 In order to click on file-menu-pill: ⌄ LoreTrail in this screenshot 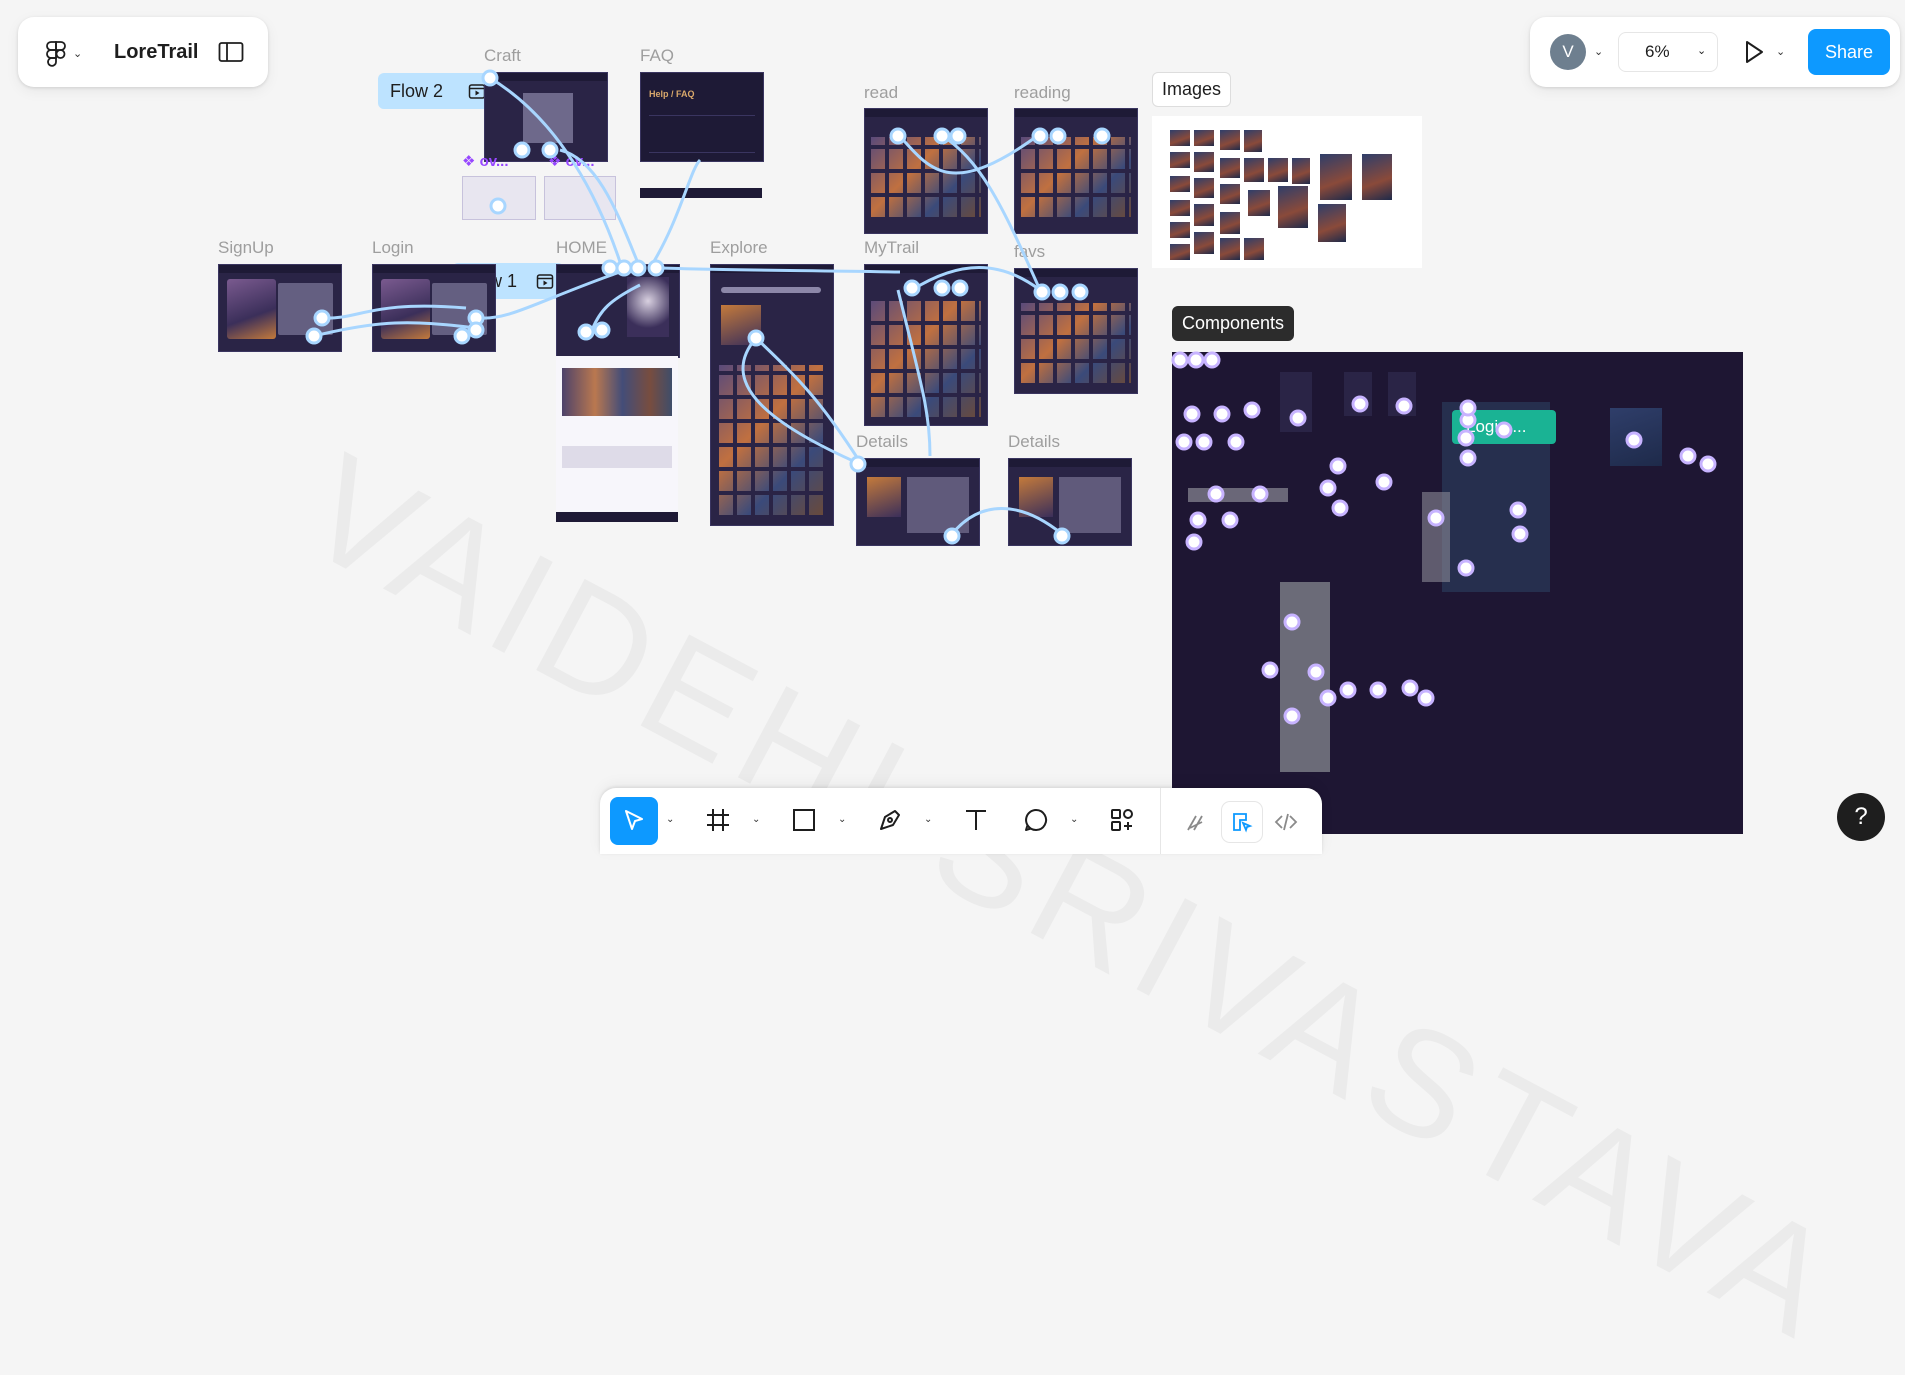, I will do `click(143, 52)`.